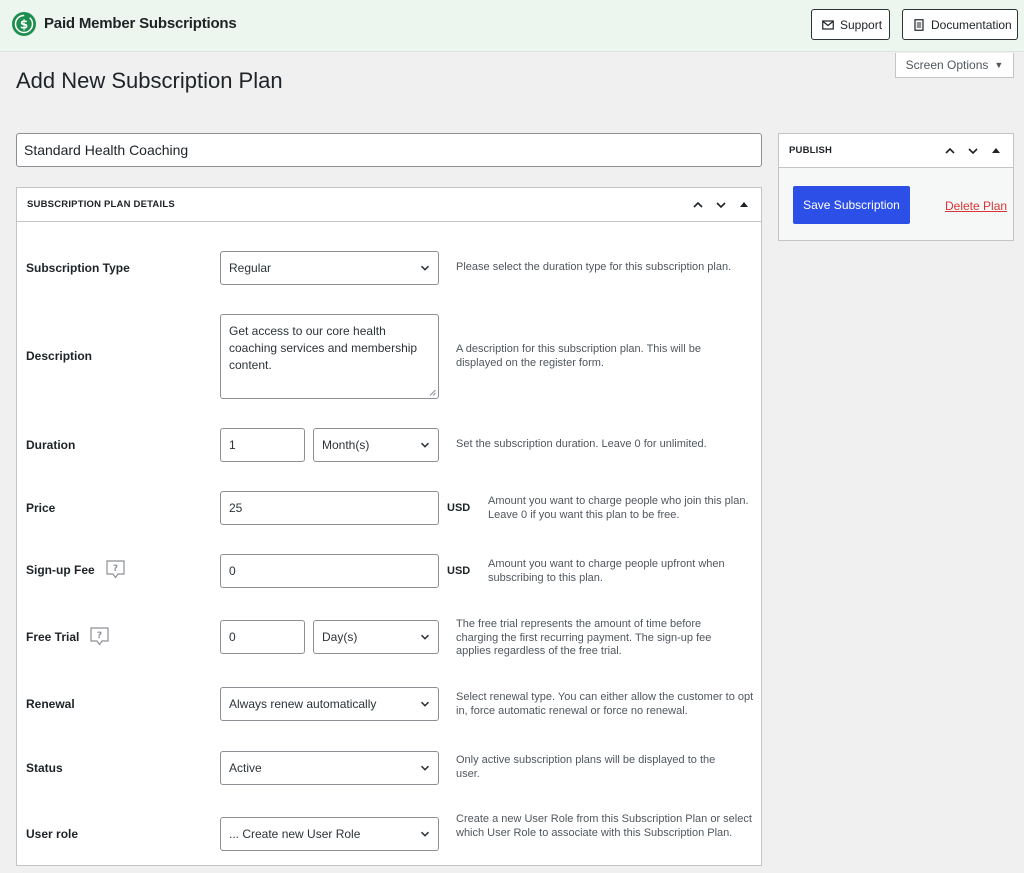 The height and width of the screenshot is (873, 1024). I want to click on envelope-icon, so click(828, 24).